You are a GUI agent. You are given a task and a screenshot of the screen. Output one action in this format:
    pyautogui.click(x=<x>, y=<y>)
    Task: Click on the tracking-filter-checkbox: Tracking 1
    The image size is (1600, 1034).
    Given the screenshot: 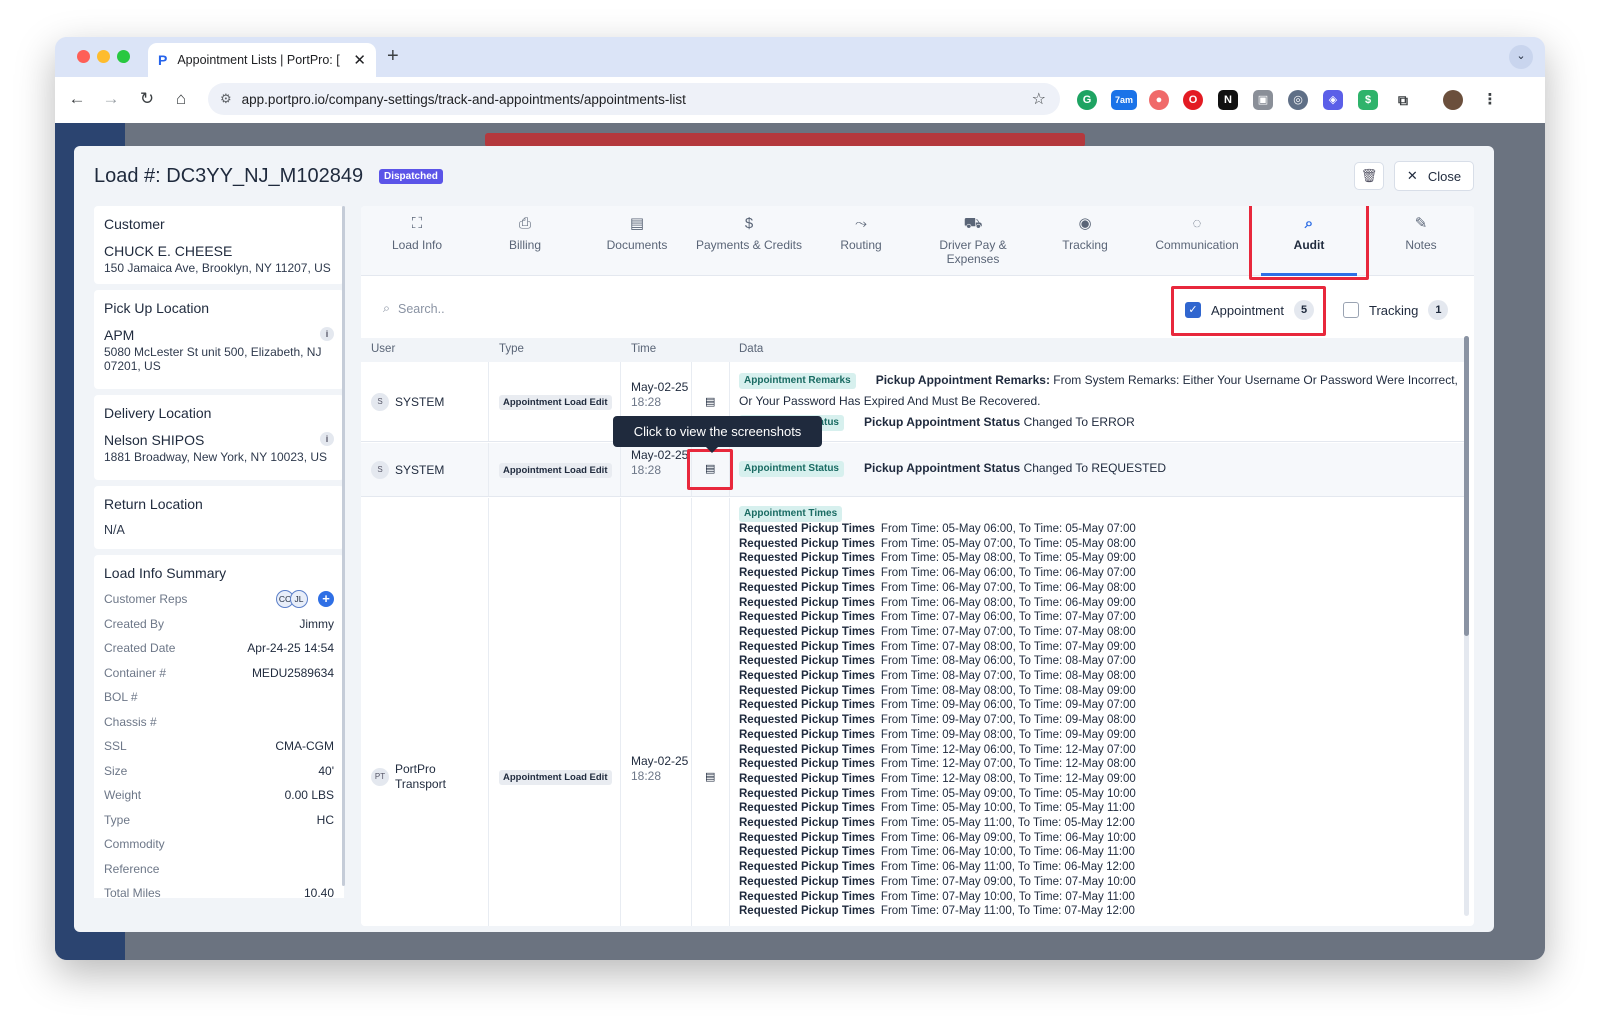 What is the action you would take?
    pyautogui.click(x=1396, y=310)
    